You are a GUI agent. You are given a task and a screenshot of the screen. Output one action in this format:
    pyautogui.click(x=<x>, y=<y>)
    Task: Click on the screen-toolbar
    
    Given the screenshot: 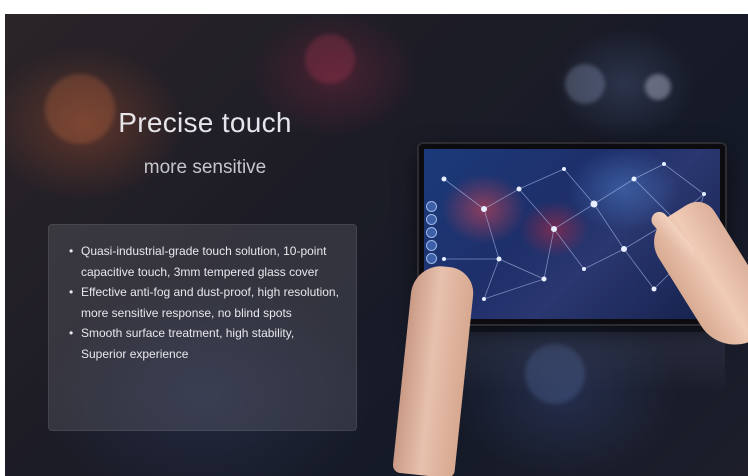 What is the action you would take?
    pyautogui.click(x=432, y=232)
    